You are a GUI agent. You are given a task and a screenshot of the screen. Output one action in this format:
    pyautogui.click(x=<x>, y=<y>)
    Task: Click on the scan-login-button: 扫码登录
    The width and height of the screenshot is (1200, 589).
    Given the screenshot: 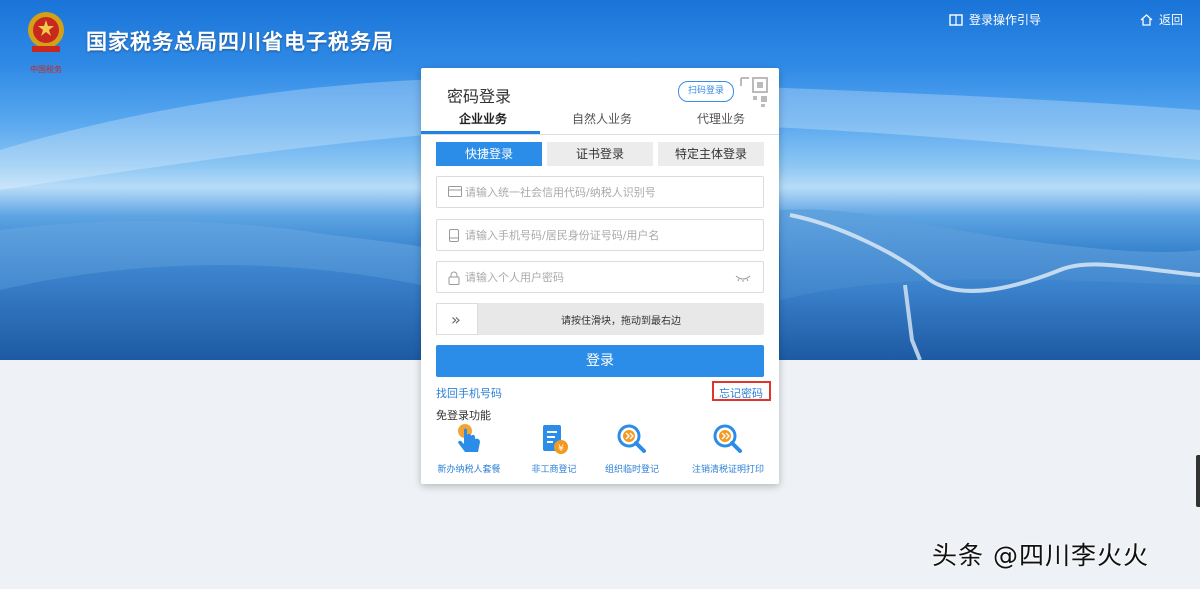 What is the action you would take?
    pyautogui.click(x=706, y=91)
    